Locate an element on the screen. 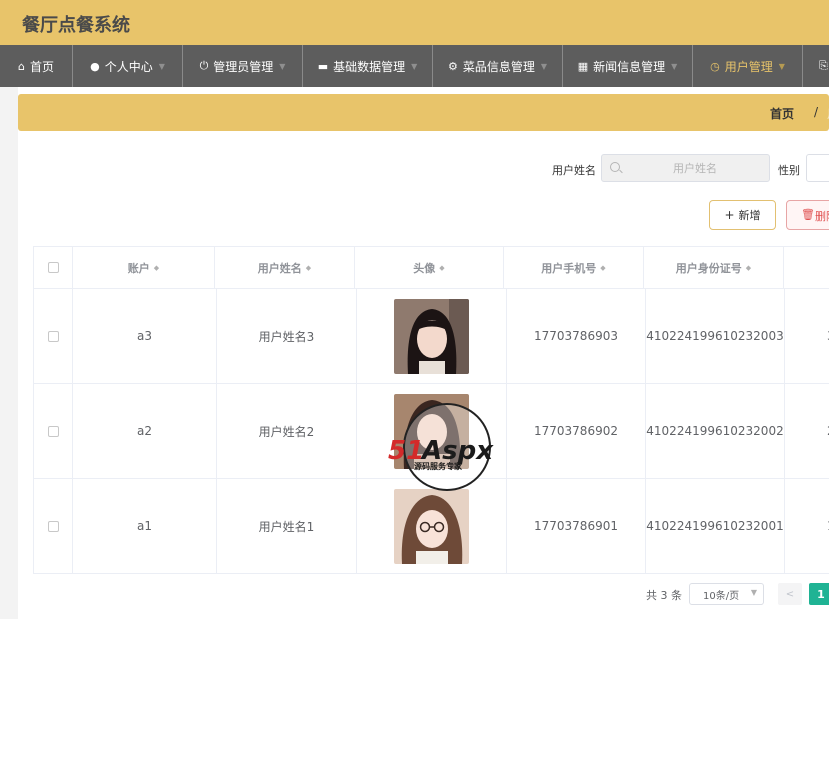 The image size is (829, 763). add-button: + 新增 is located at coordinates (742, 215).